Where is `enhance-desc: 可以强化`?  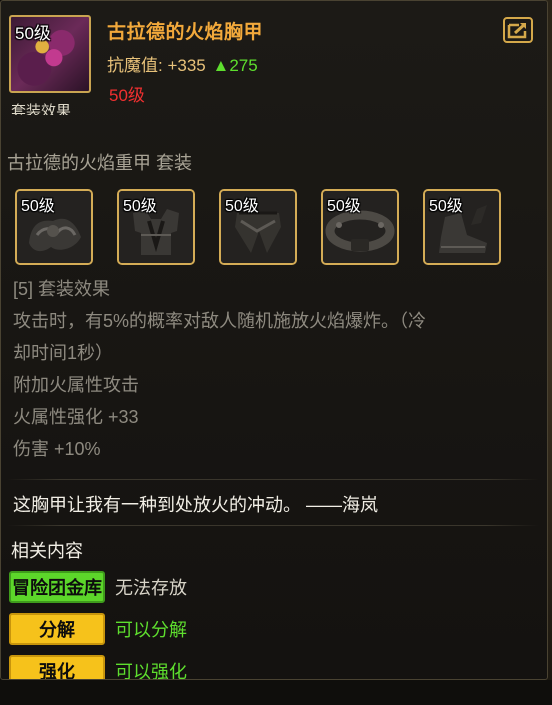 enhance-desc: 可以强化 is located at coordinates (151, 671).